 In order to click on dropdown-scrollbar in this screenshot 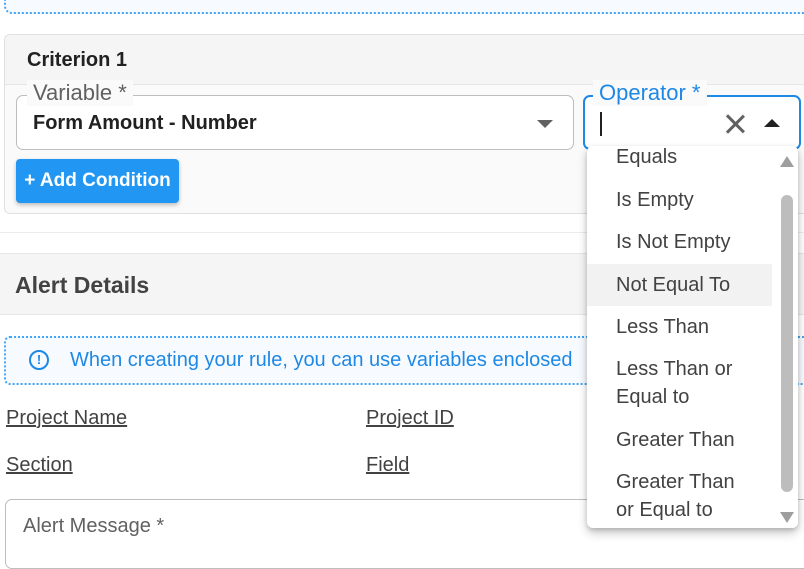, I will do `click(786, 337)`.